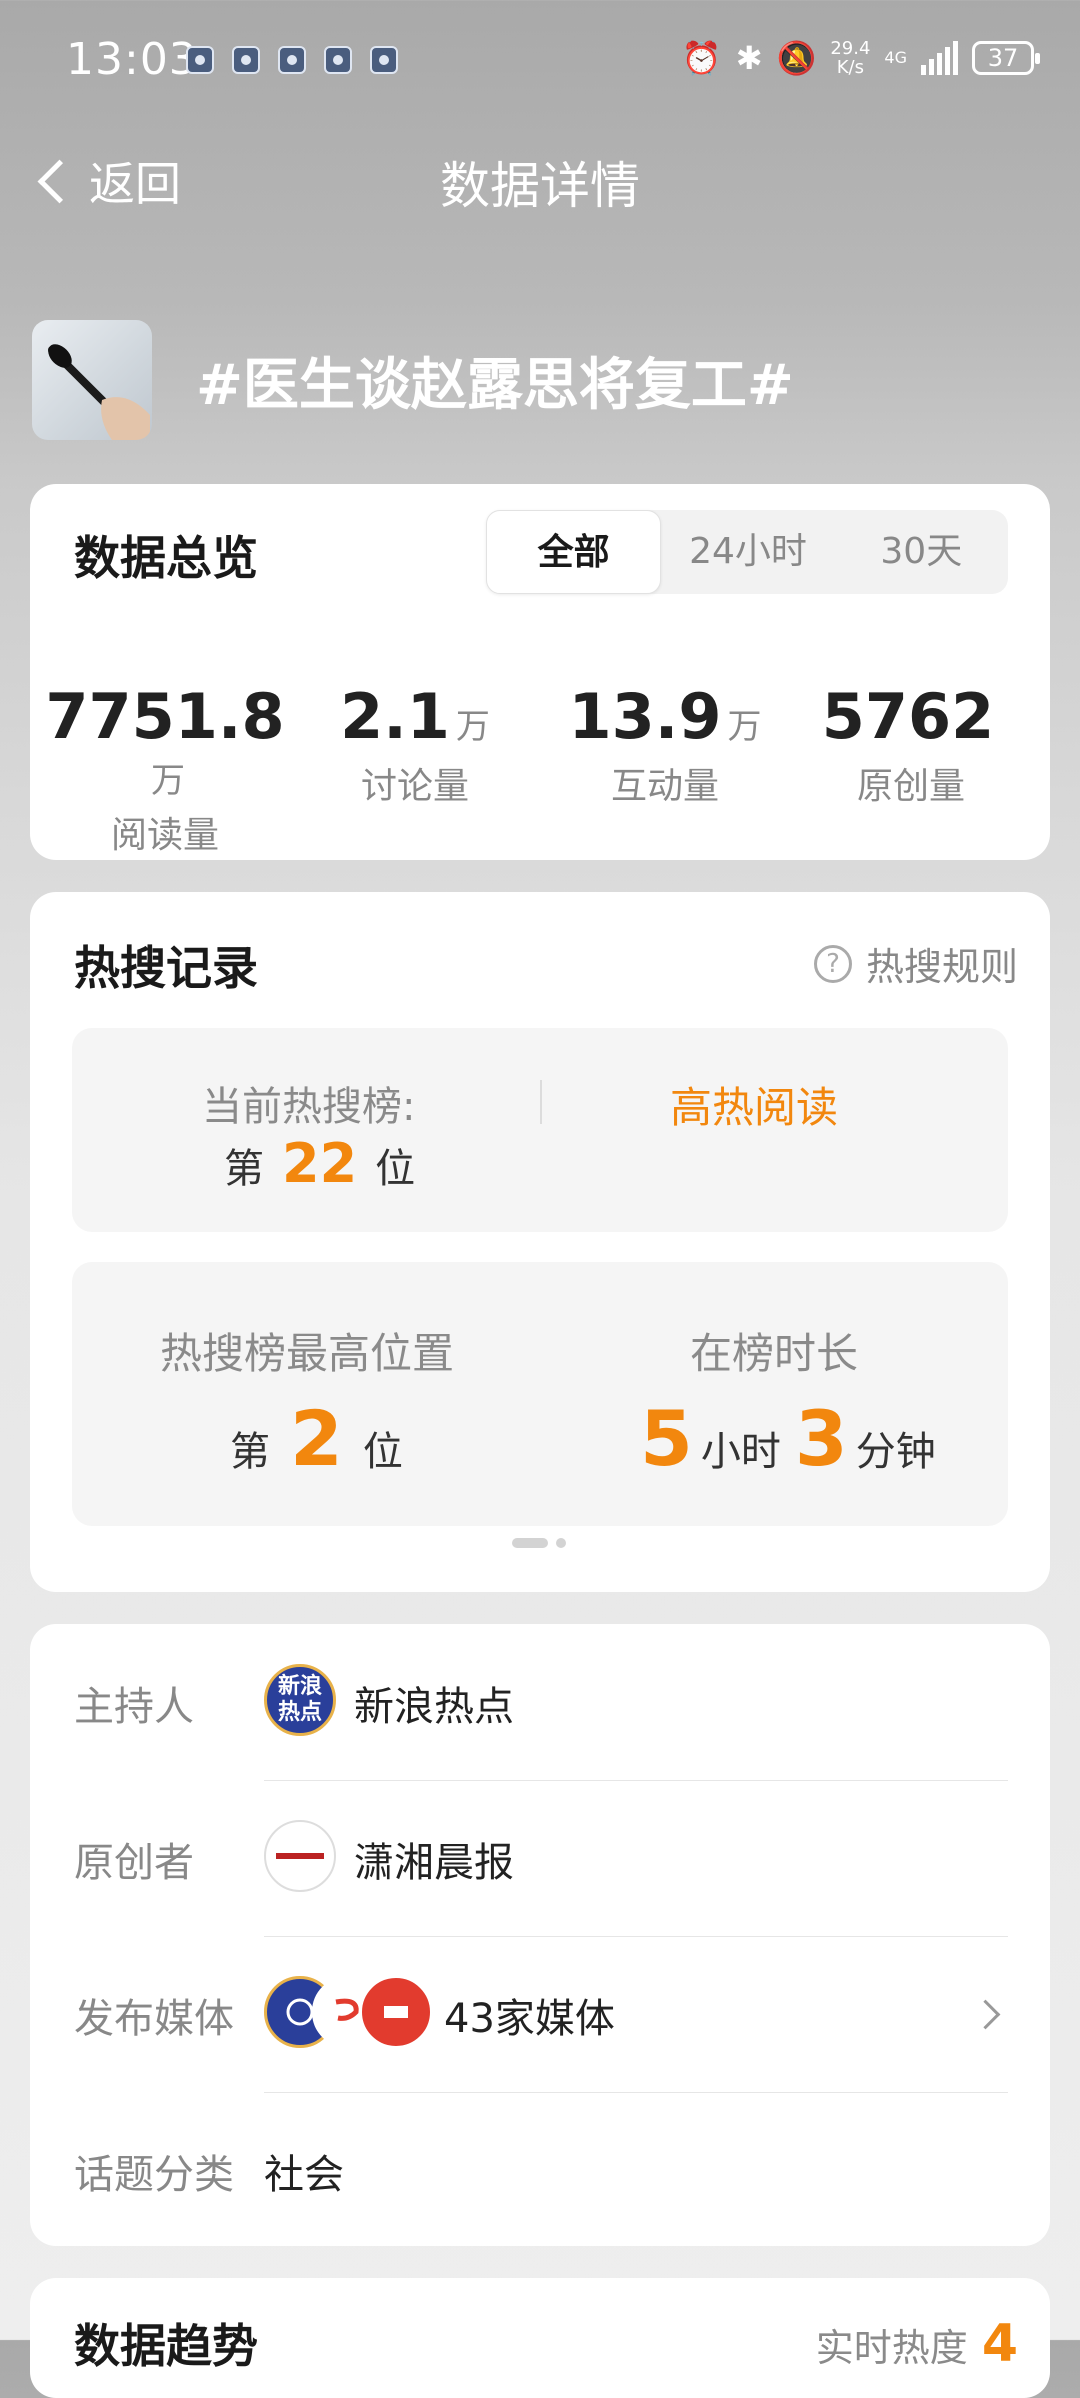 The height and width of the screenshot is (2398, 1080). I want to click on mute-icon: 🔕, so click(796, 58).